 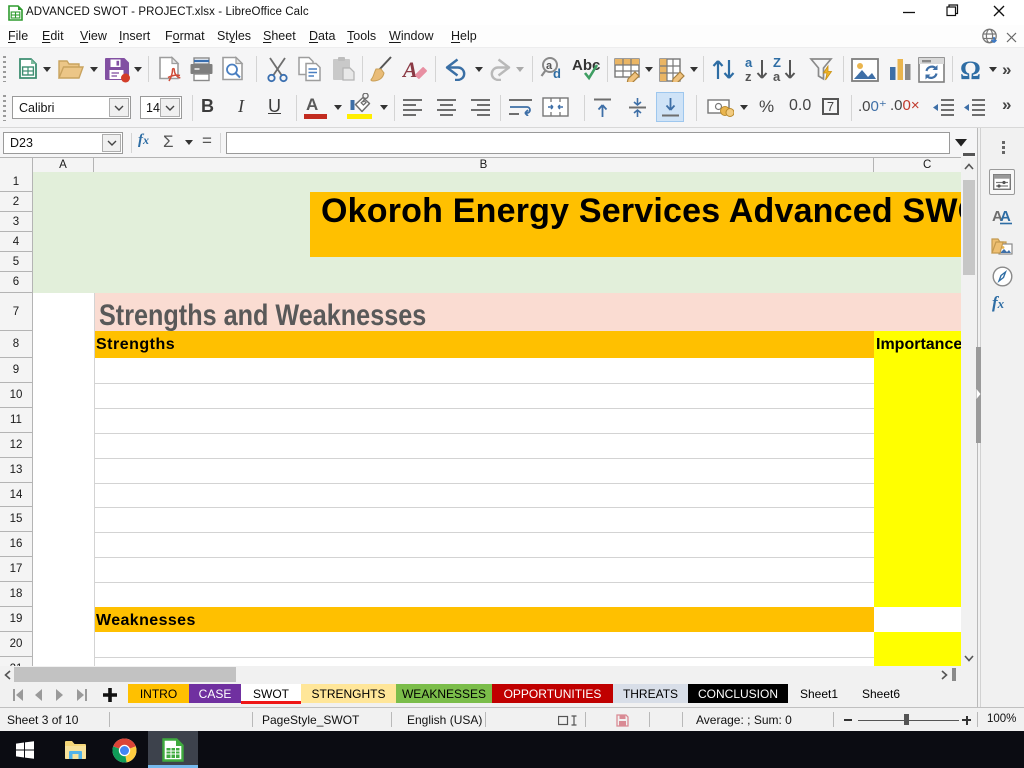 What do you see at coordinates (748, 76) in the screenshot?
I see `svg-text: z` at bounding box center [748, 76].